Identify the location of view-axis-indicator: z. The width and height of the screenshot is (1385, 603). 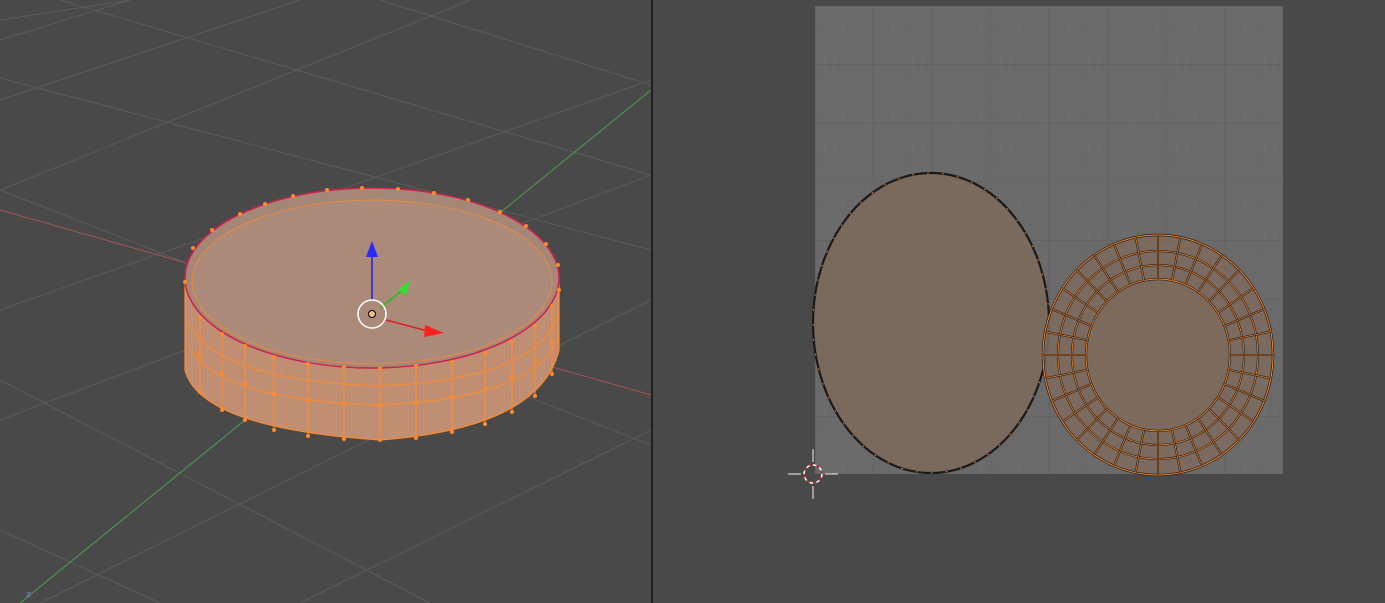
(28, 595).